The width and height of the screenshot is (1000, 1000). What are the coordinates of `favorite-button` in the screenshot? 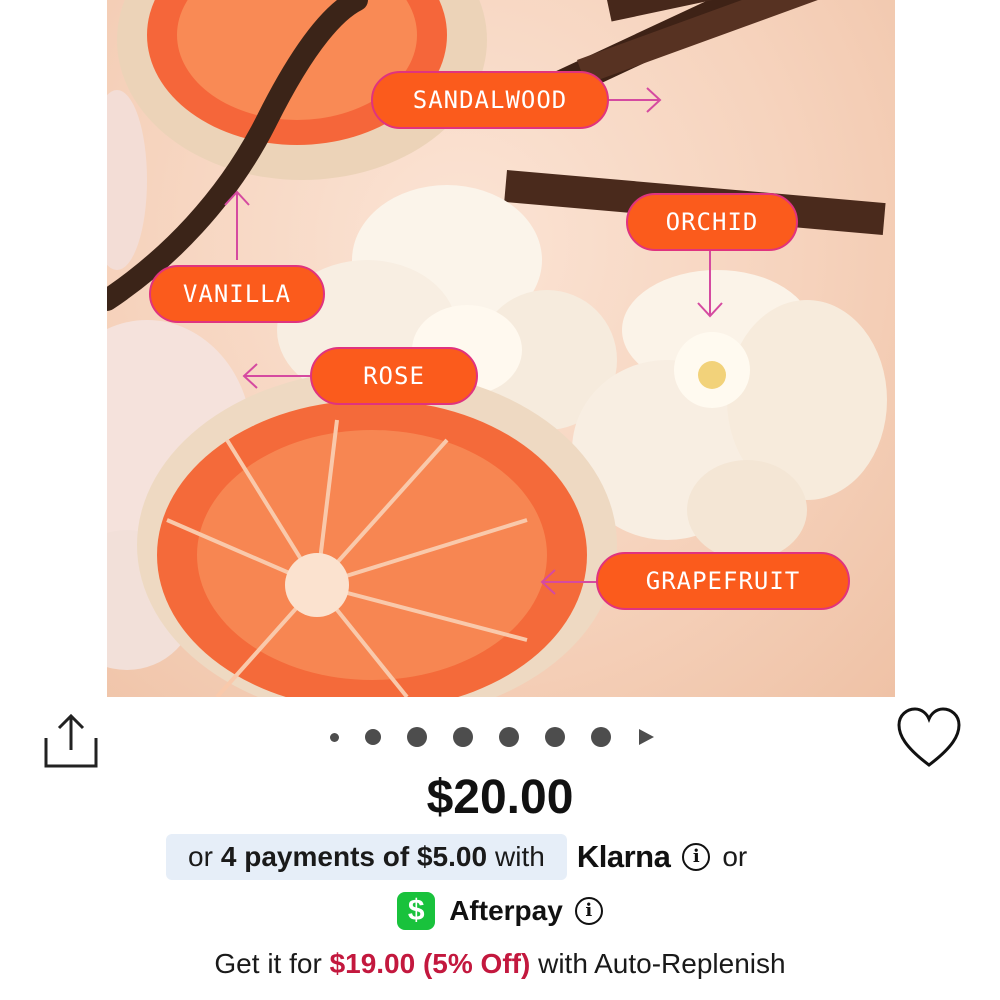 It's located at (929, 739).